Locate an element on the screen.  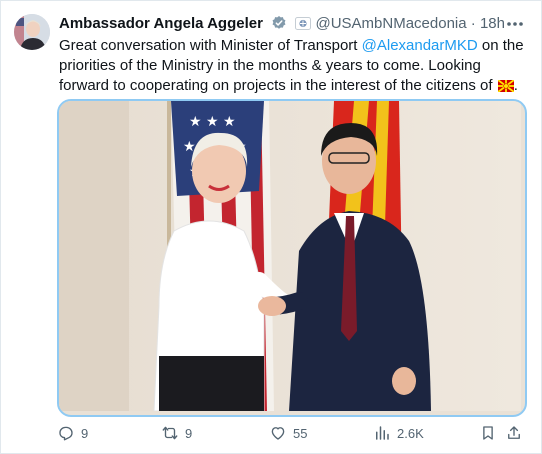
government-affiliation-icon is located at coordinates (303, 23).